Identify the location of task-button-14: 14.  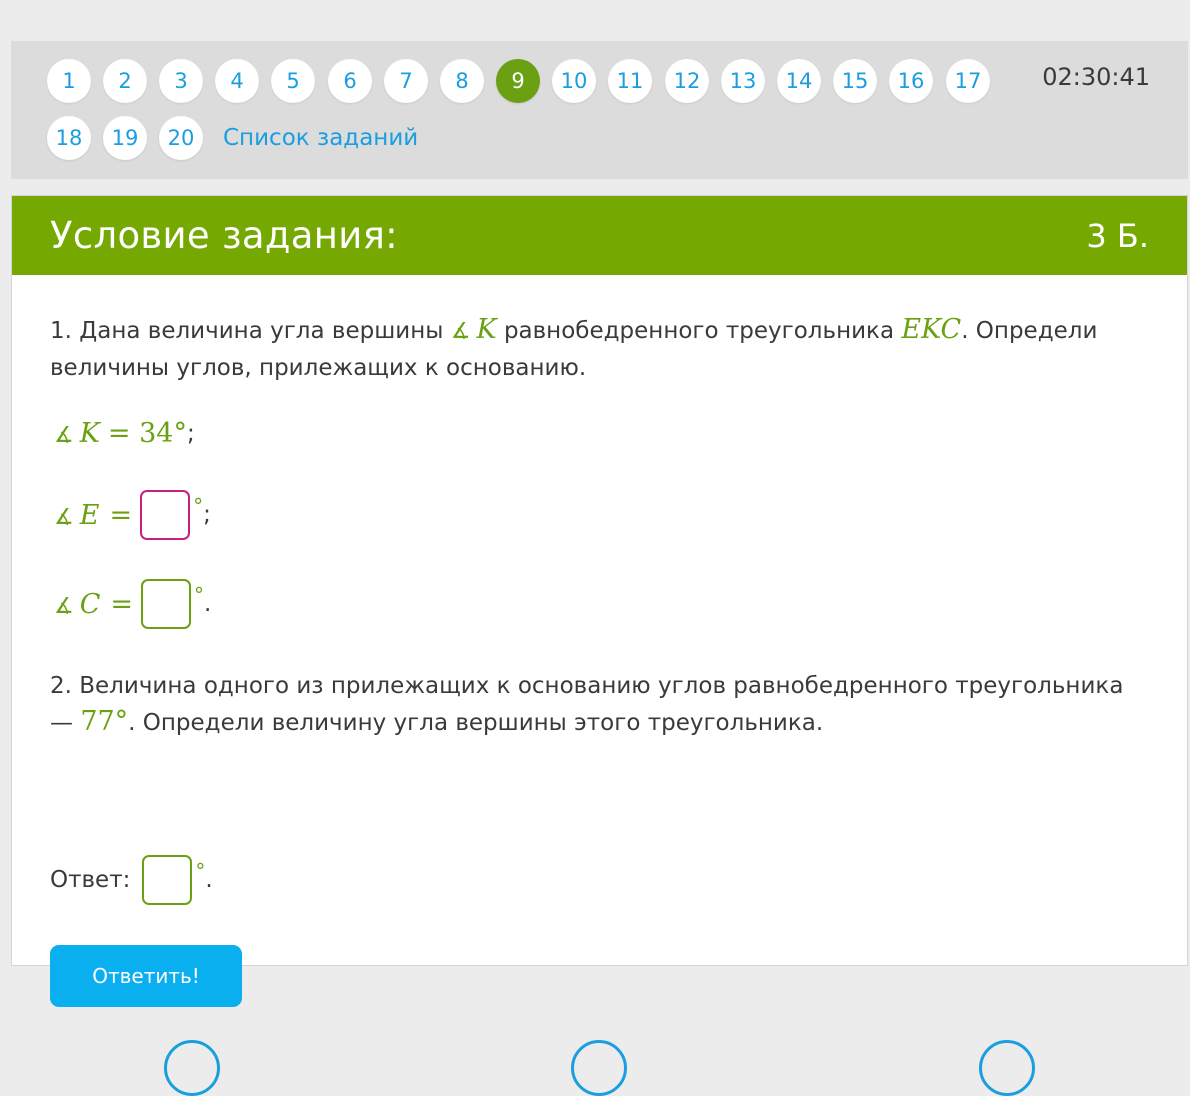
(799, 81).